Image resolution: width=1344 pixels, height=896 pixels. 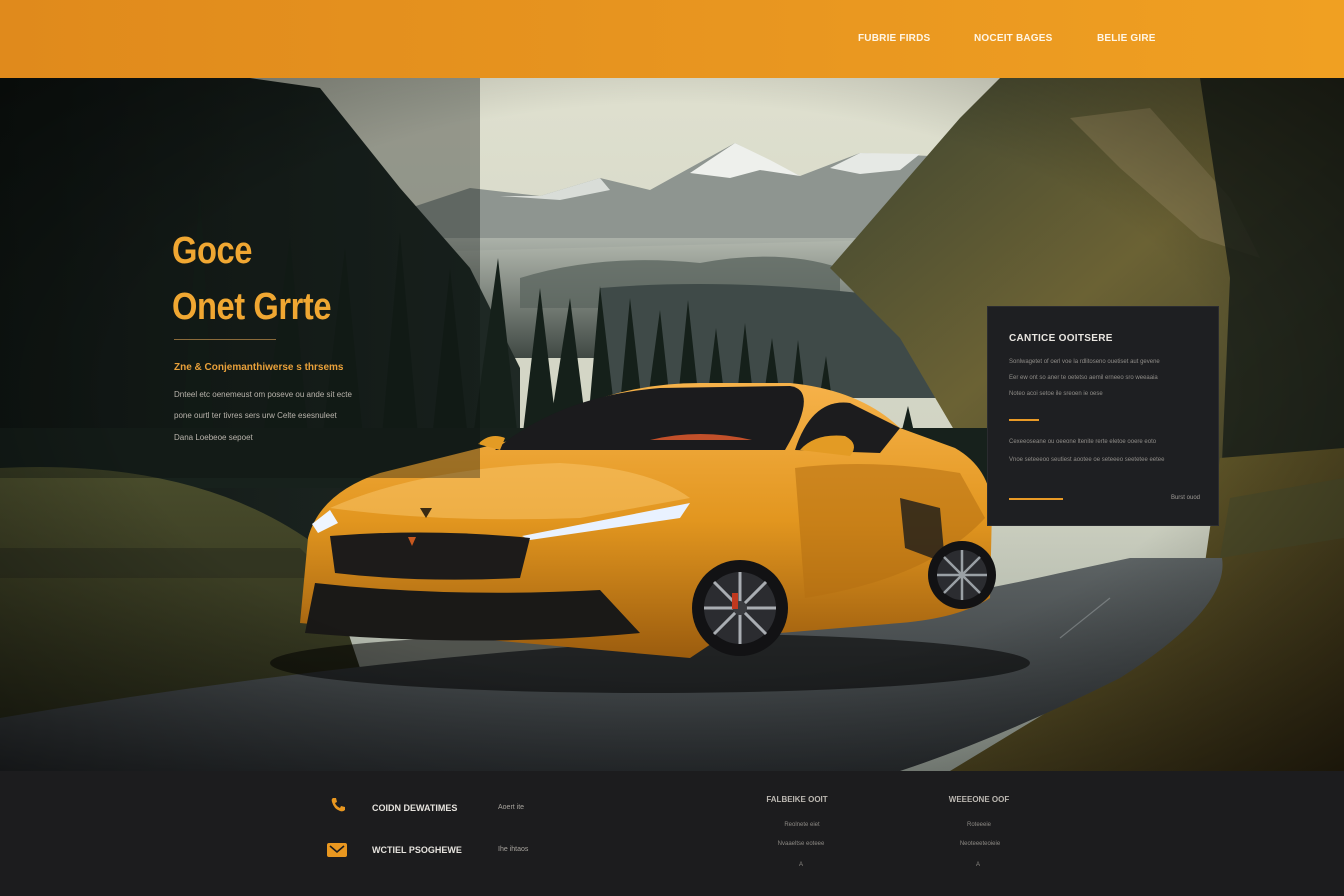 What do you see at coordinates (797, 799) in the screenshot?
I see `footer-column-heading: FALBEIKE OOIT` at bounding box center [797, 799].